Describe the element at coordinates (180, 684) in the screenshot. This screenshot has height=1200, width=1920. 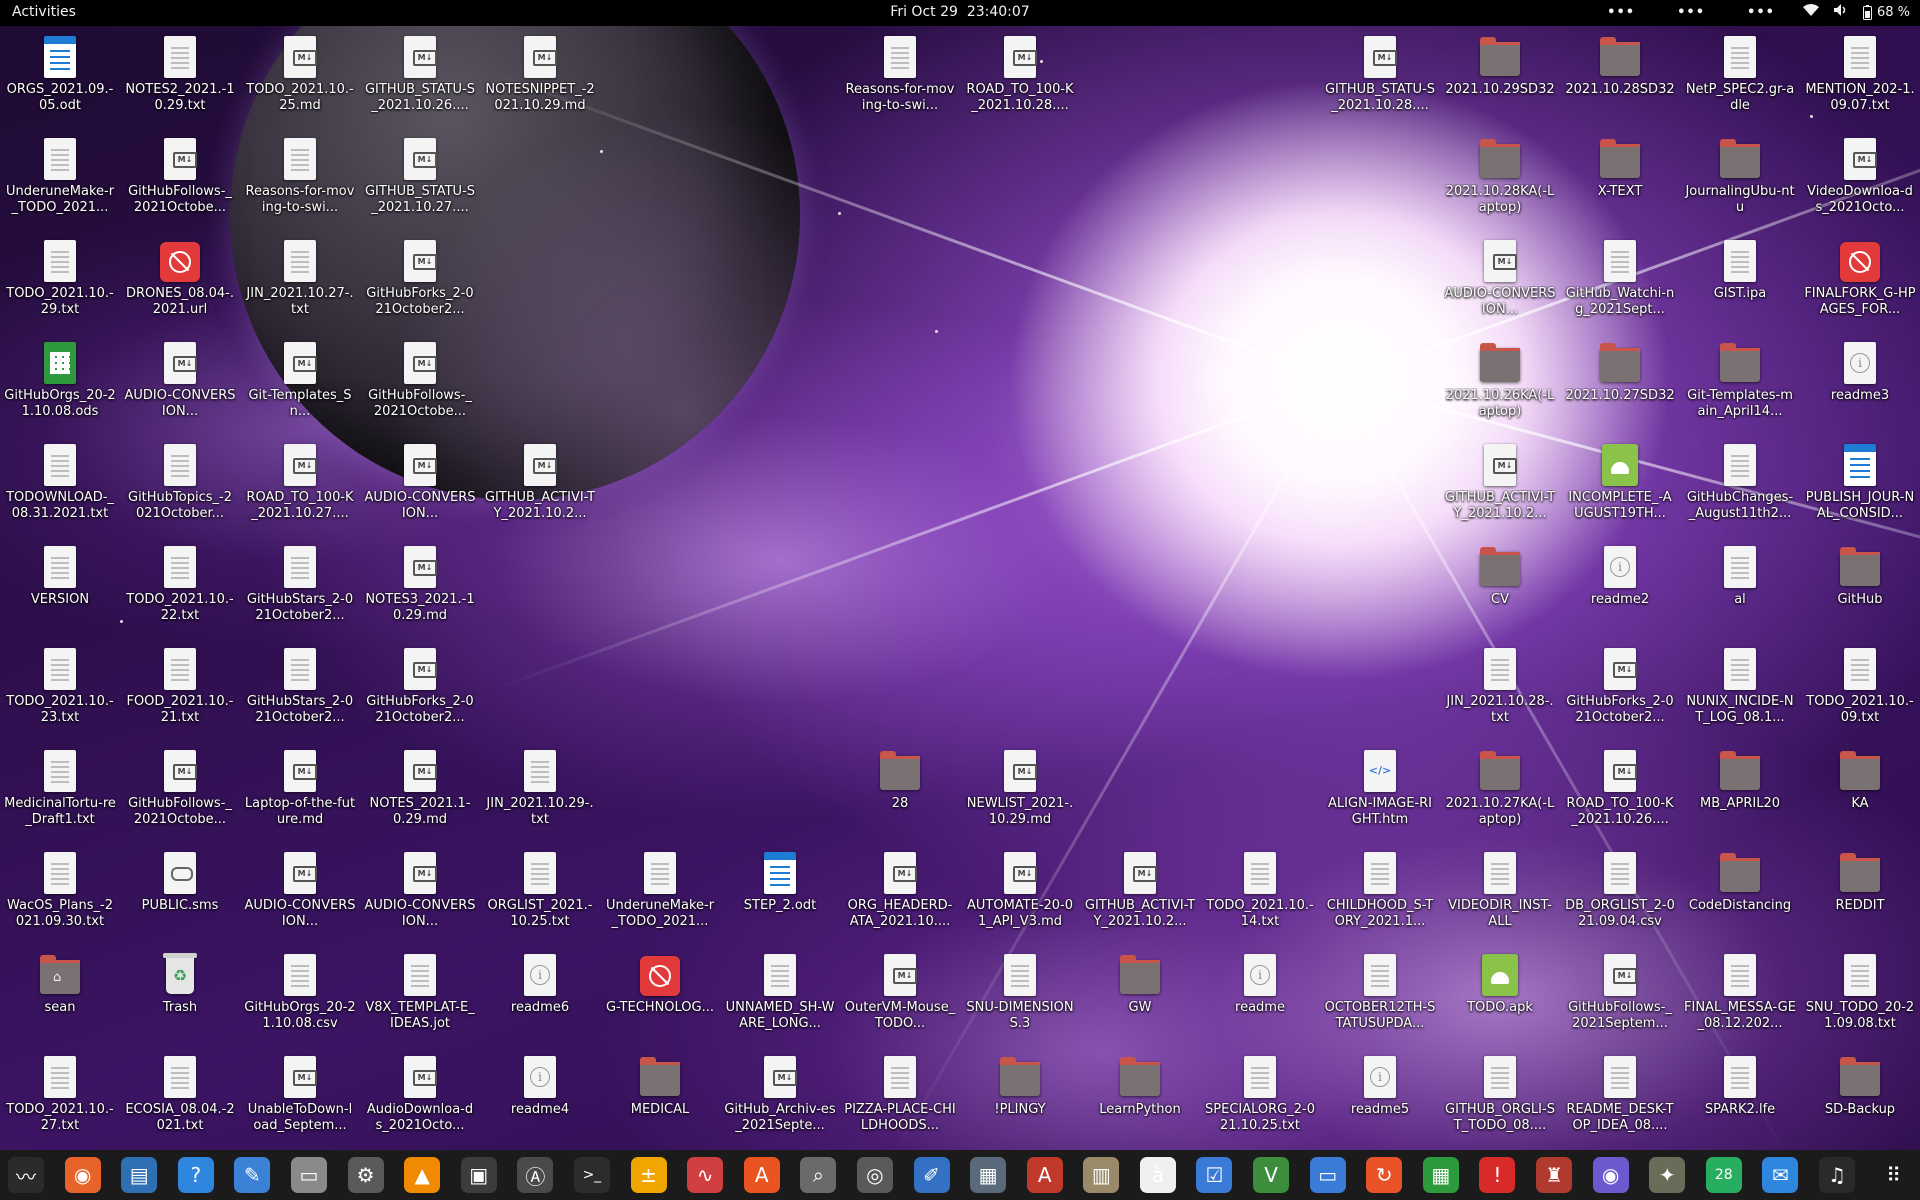
I see `desktop-icon-food-2021-10-21-txt: FOOD_2021.10.-21.txt` at that location.